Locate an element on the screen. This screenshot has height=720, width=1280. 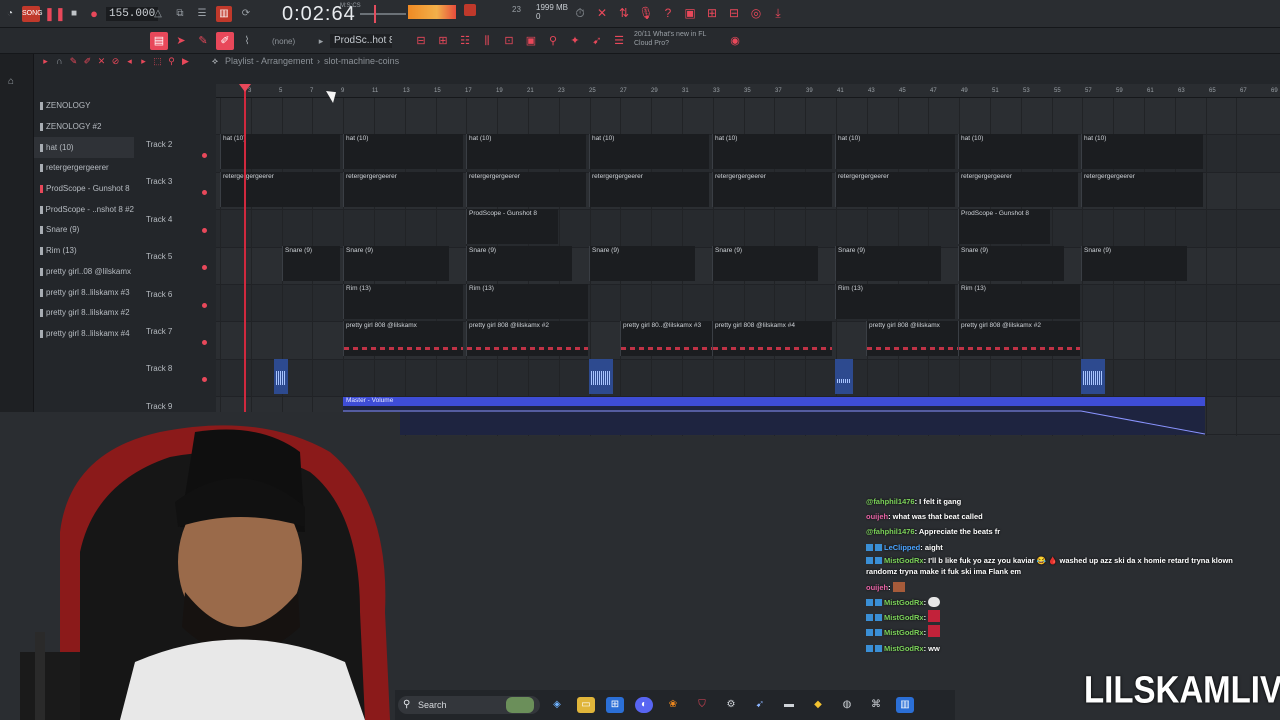
obs-icon: ◆ is located at coordinates (818, 705).